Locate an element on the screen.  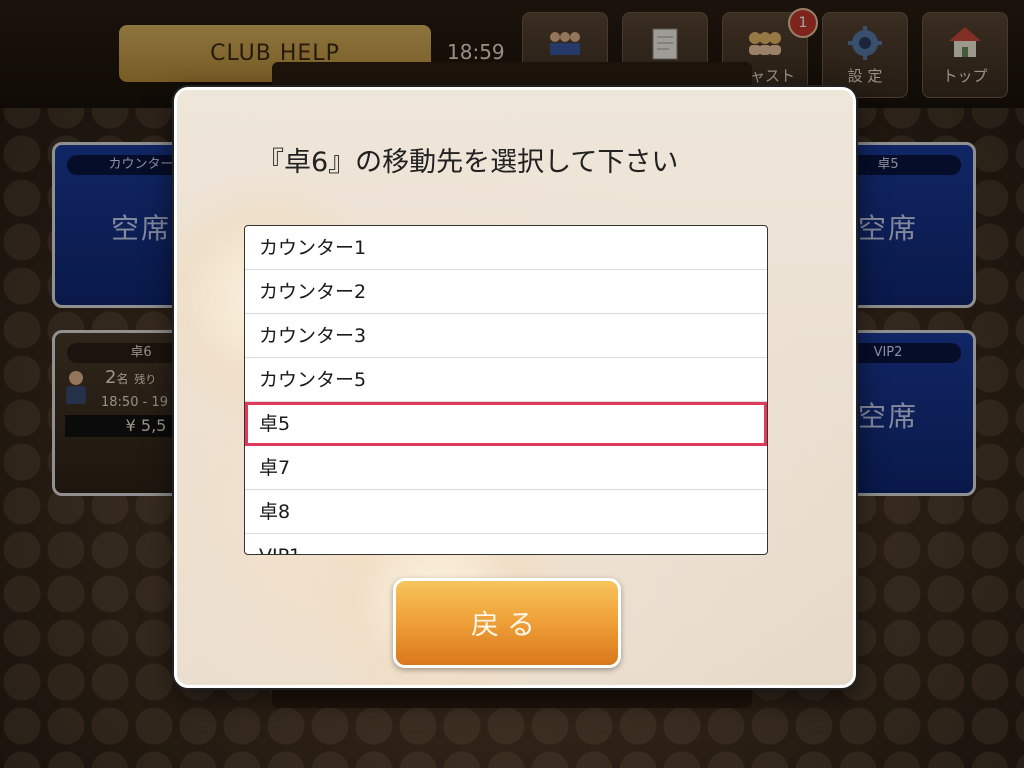
list-item: 卓7 is located at coordinates (506, 468).